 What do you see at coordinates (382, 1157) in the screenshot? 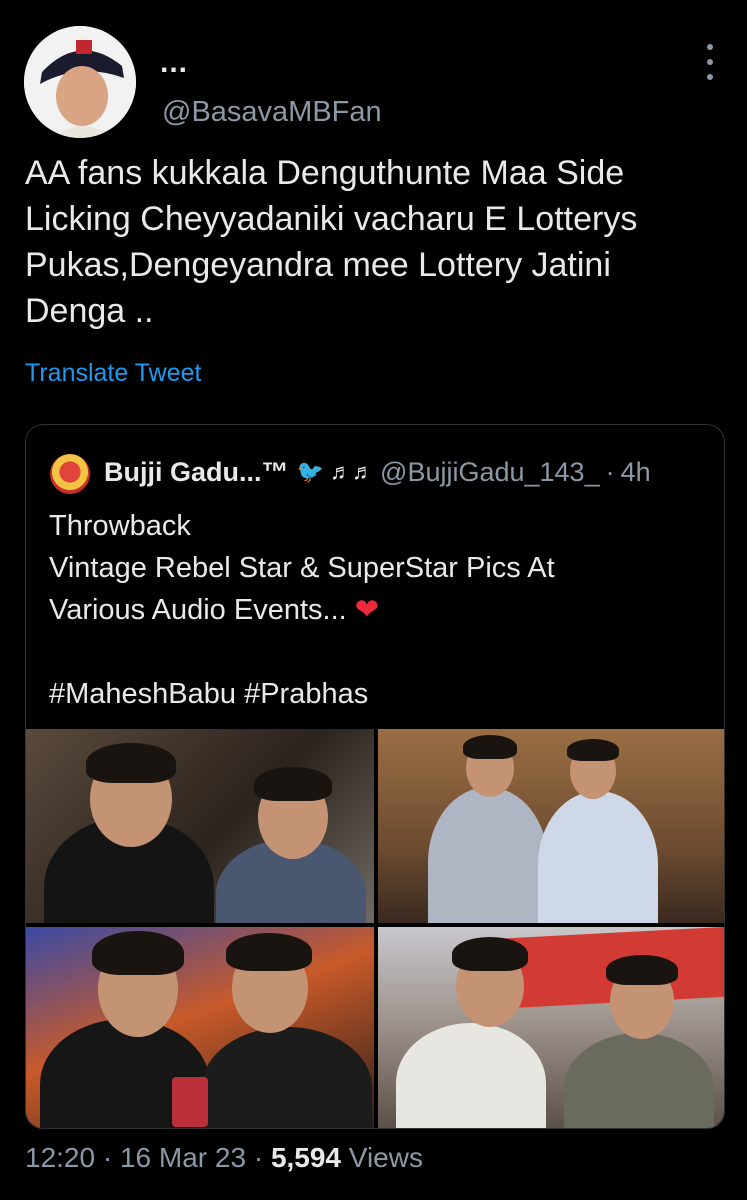
I see `views-label: Views` at bounding box center [382, 1157].